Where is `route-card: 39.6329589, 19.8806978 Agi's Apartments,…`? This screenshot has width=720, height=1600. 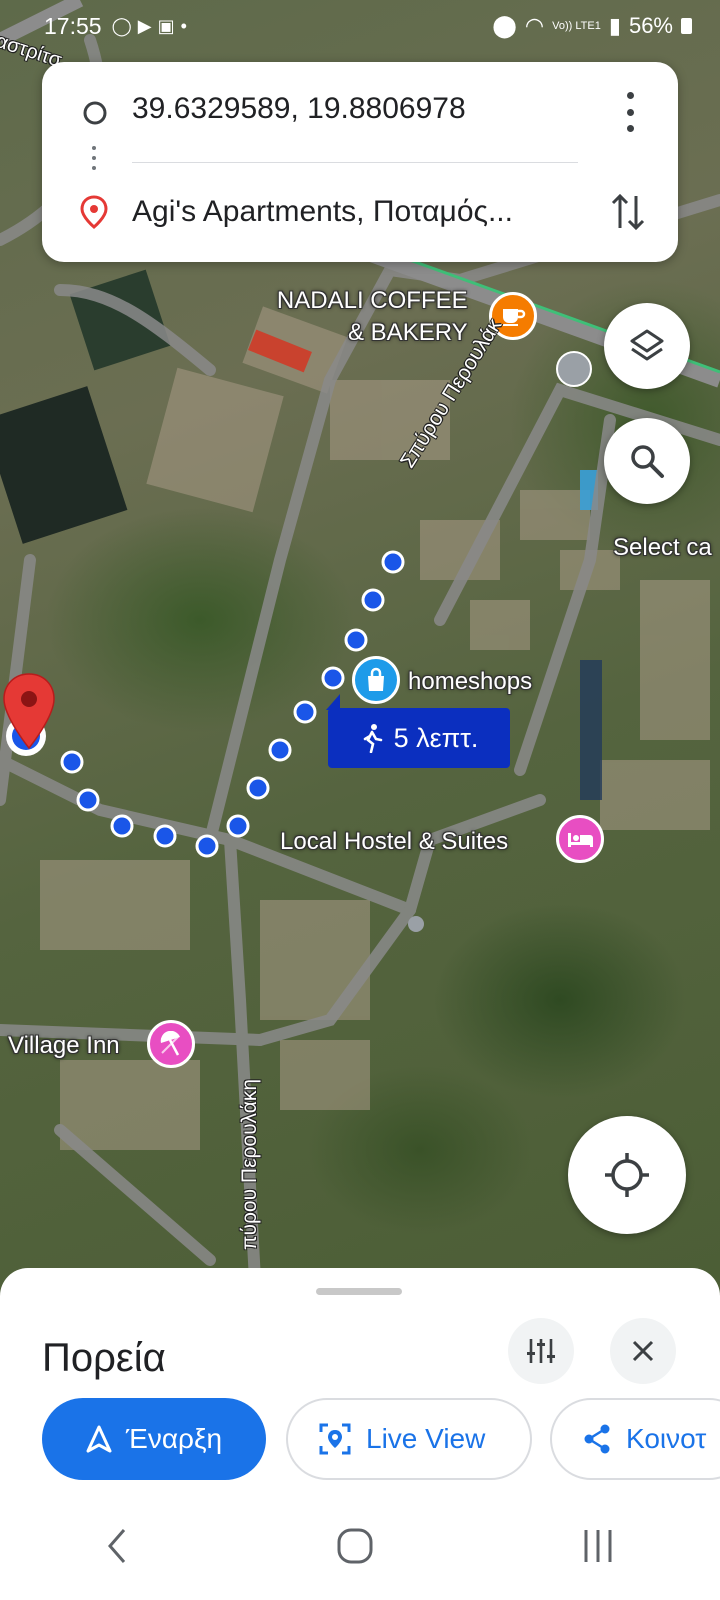 route-card: 39.6329589, 19.8806978 Agi's Apartments,… is located at coordinates (360, 162).